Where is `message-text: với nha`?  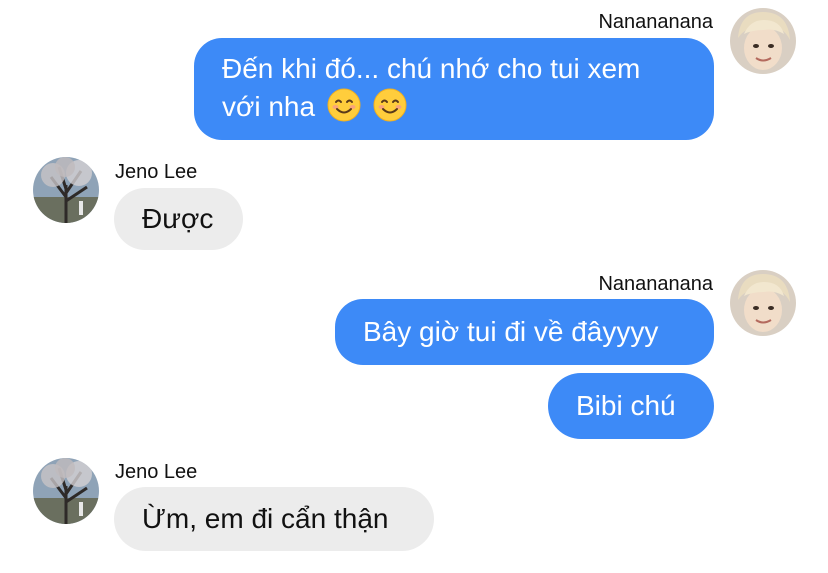 message-text: với nha is located at coordinates (454, 107).